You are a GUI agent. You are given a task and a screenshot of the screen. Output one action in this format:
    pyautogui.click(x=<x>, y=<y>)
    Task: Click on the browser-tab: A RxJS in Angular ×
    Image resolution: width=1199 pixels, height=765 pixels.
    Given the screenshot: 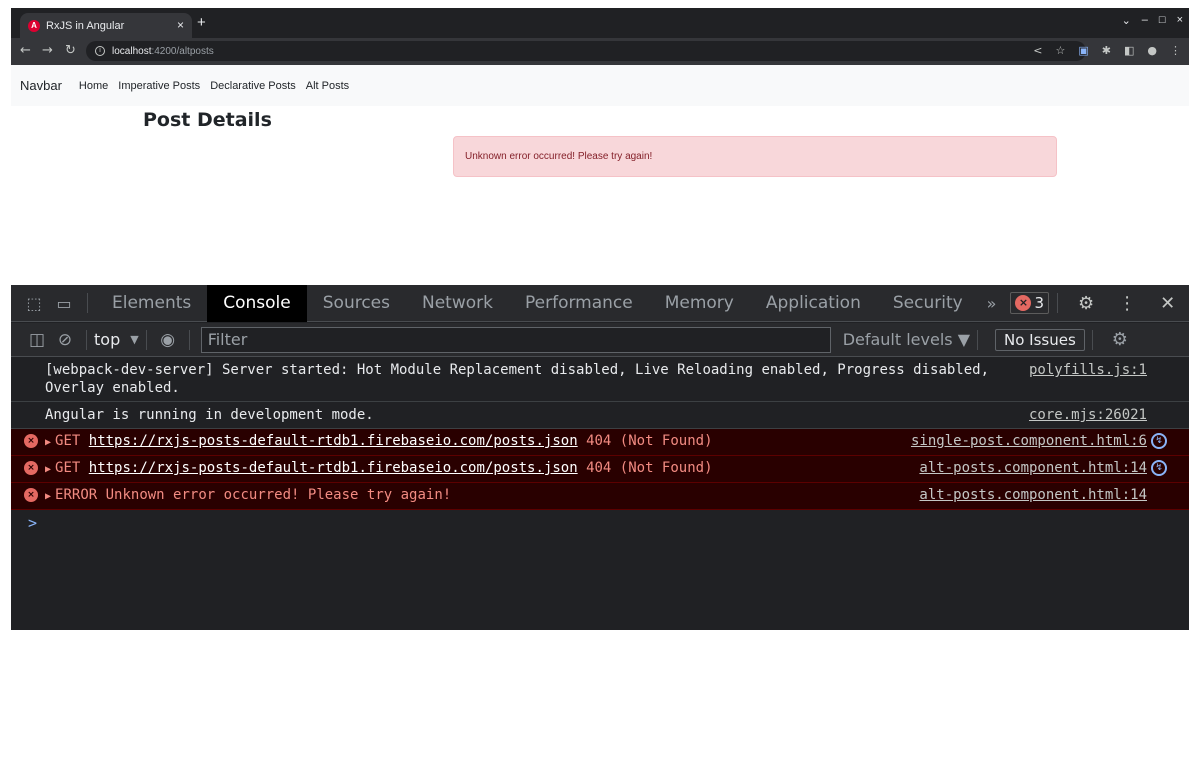 What is the action you would take?
    pyautogui.click(x=106, y=25)
    